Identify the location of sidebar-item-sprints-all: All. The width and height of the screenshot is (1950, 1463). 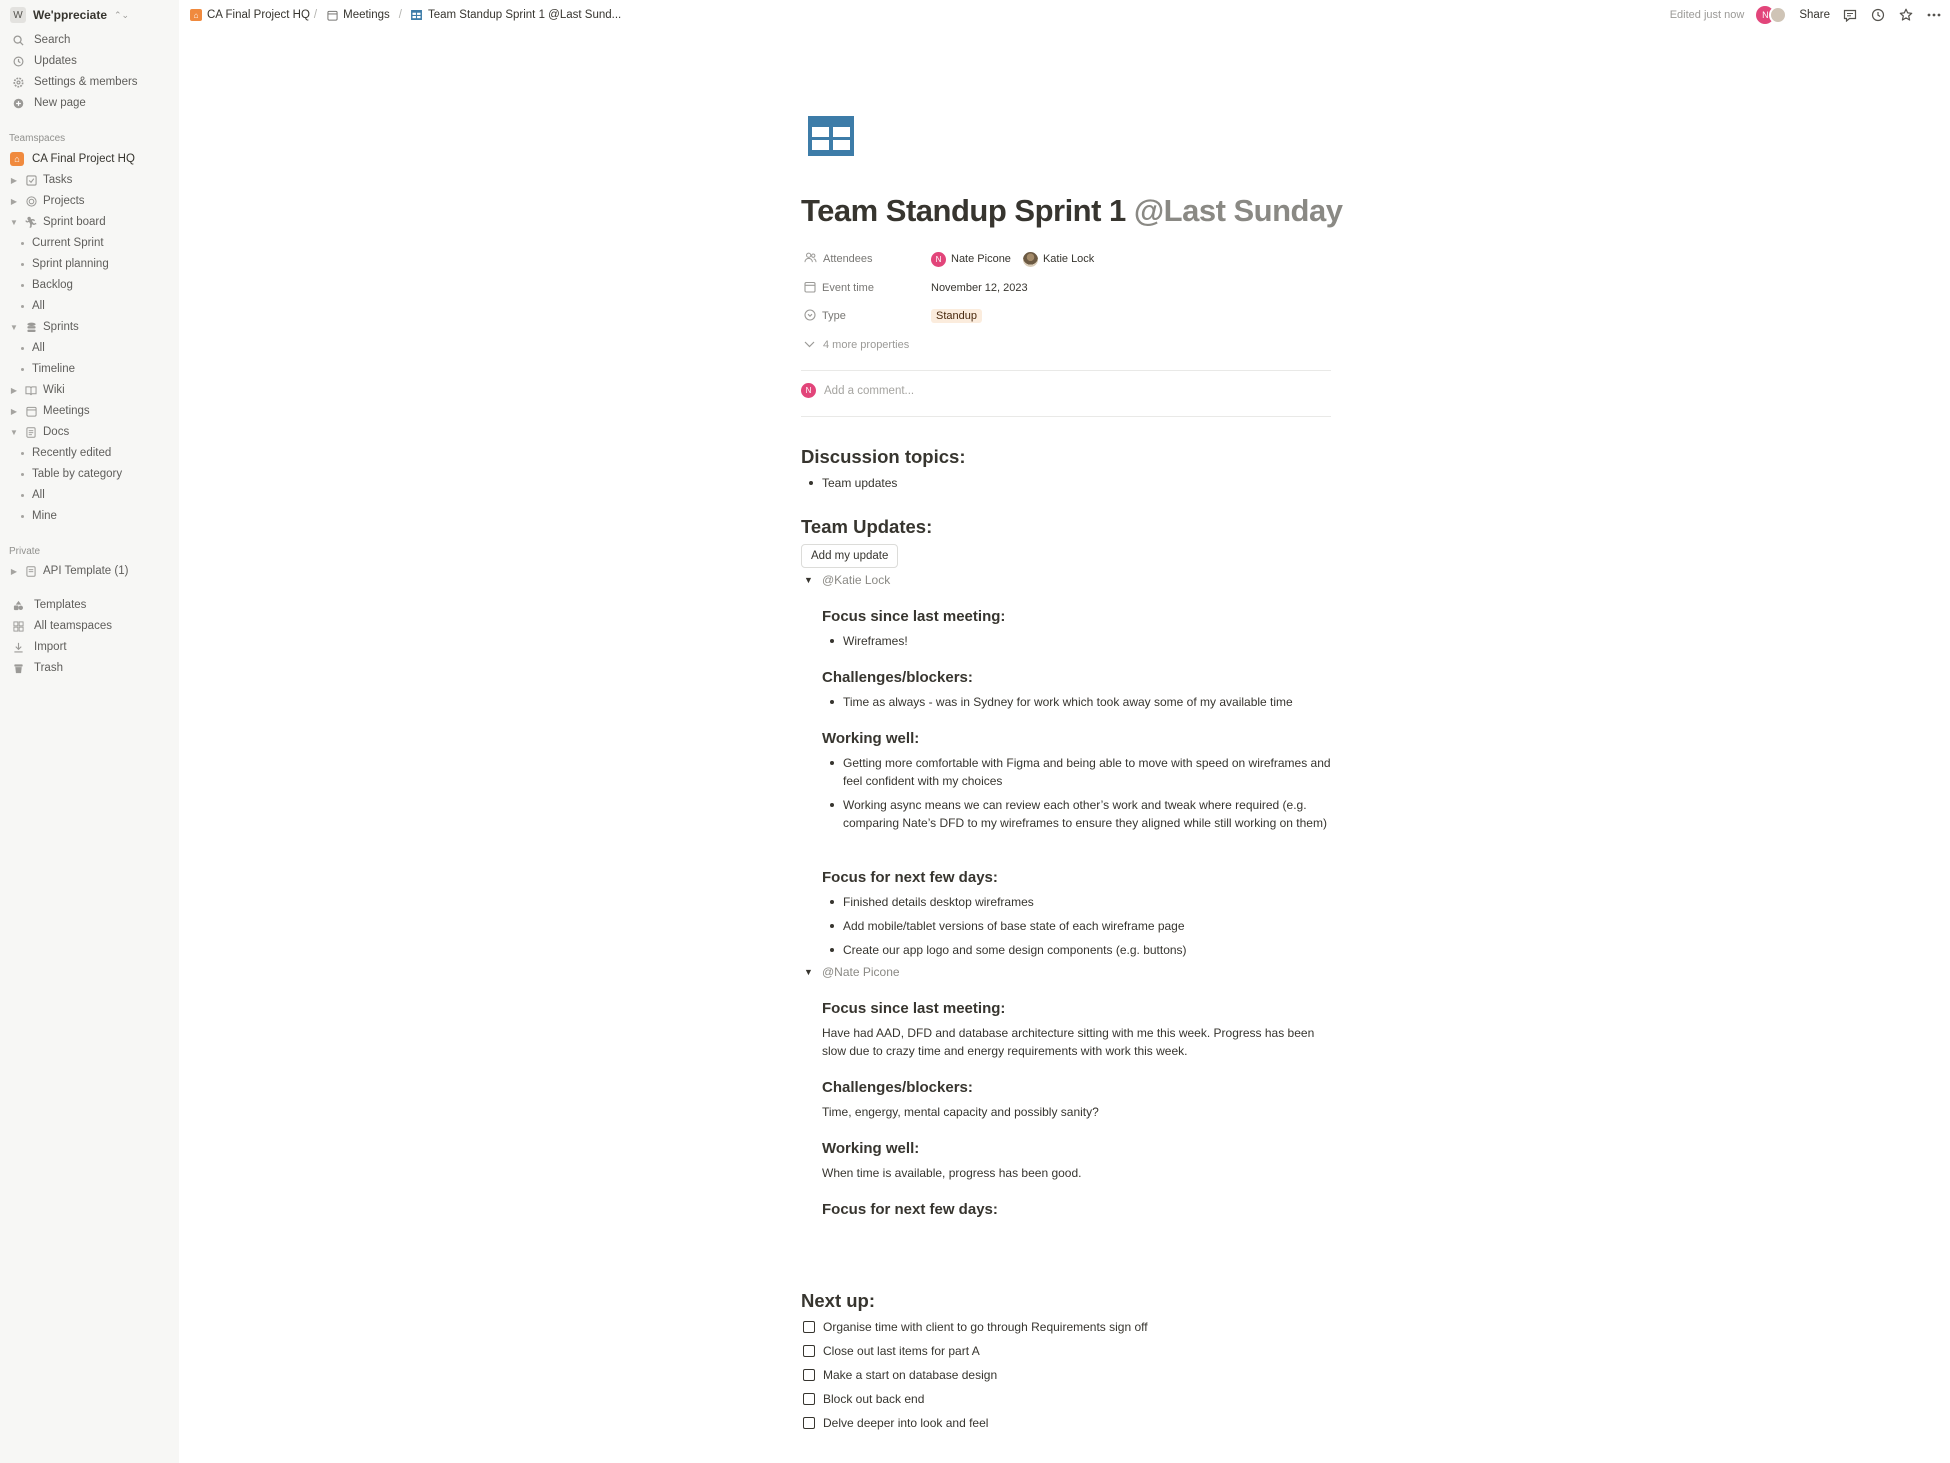
(89, 348).